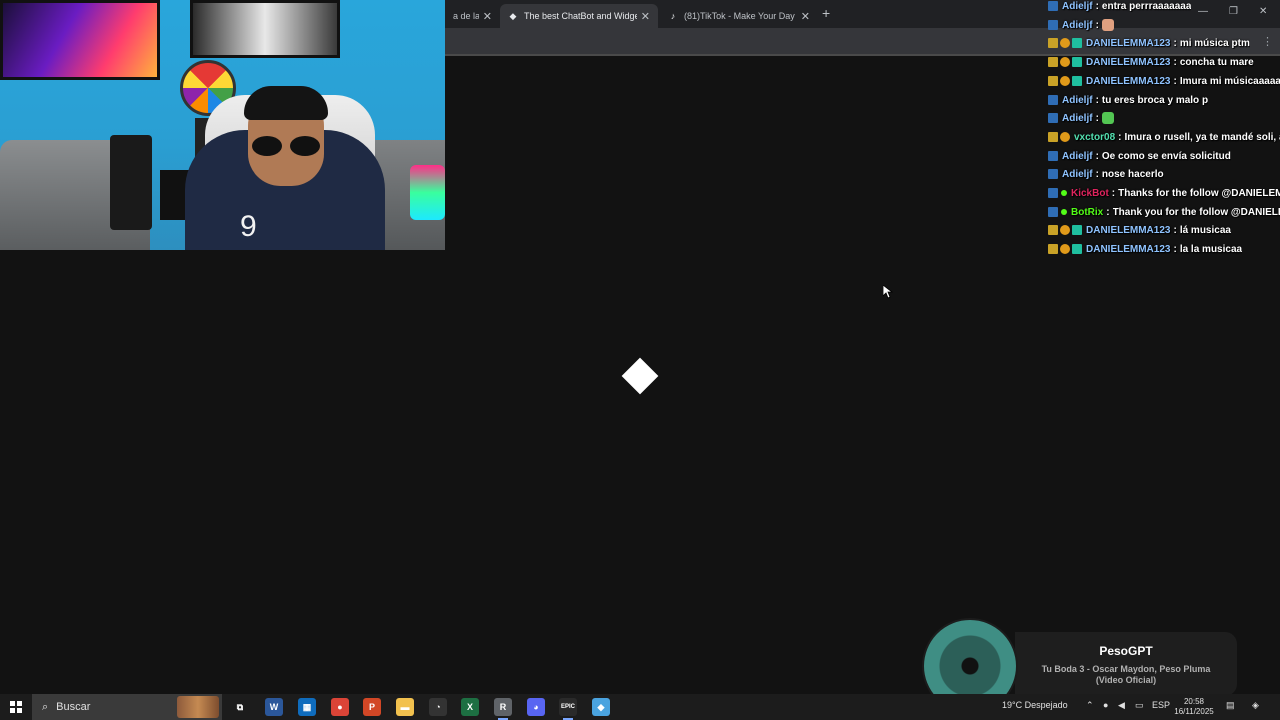  I want to click on tiktok-icon: ♪, so click(673, 16).